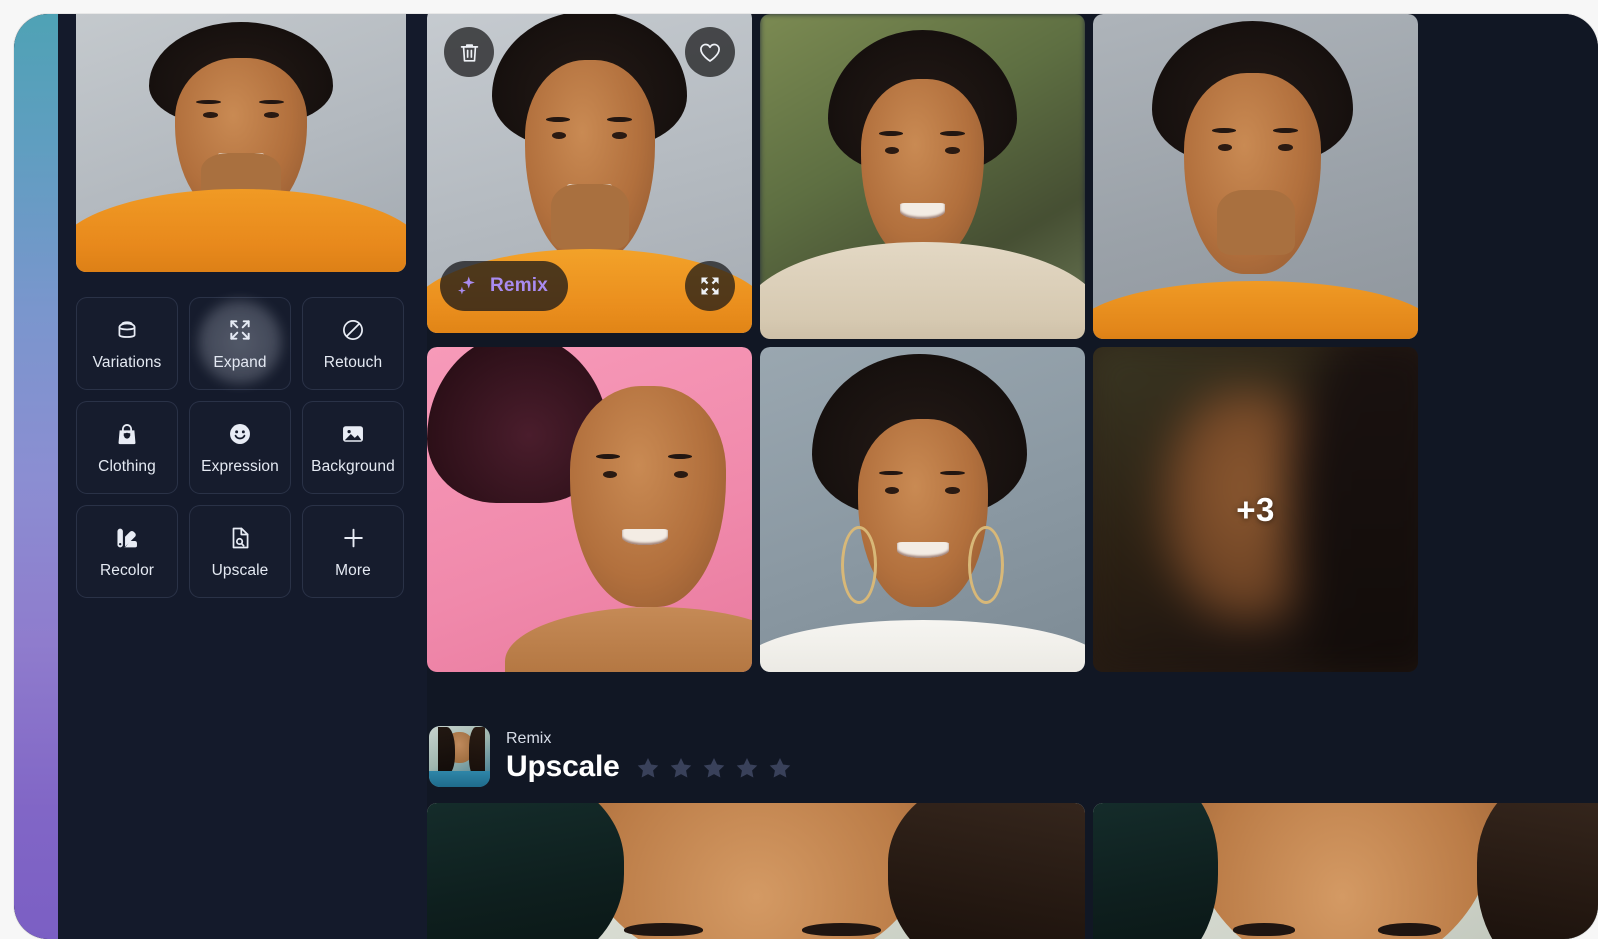  I want to click on rating-stars, so click(714, 768).